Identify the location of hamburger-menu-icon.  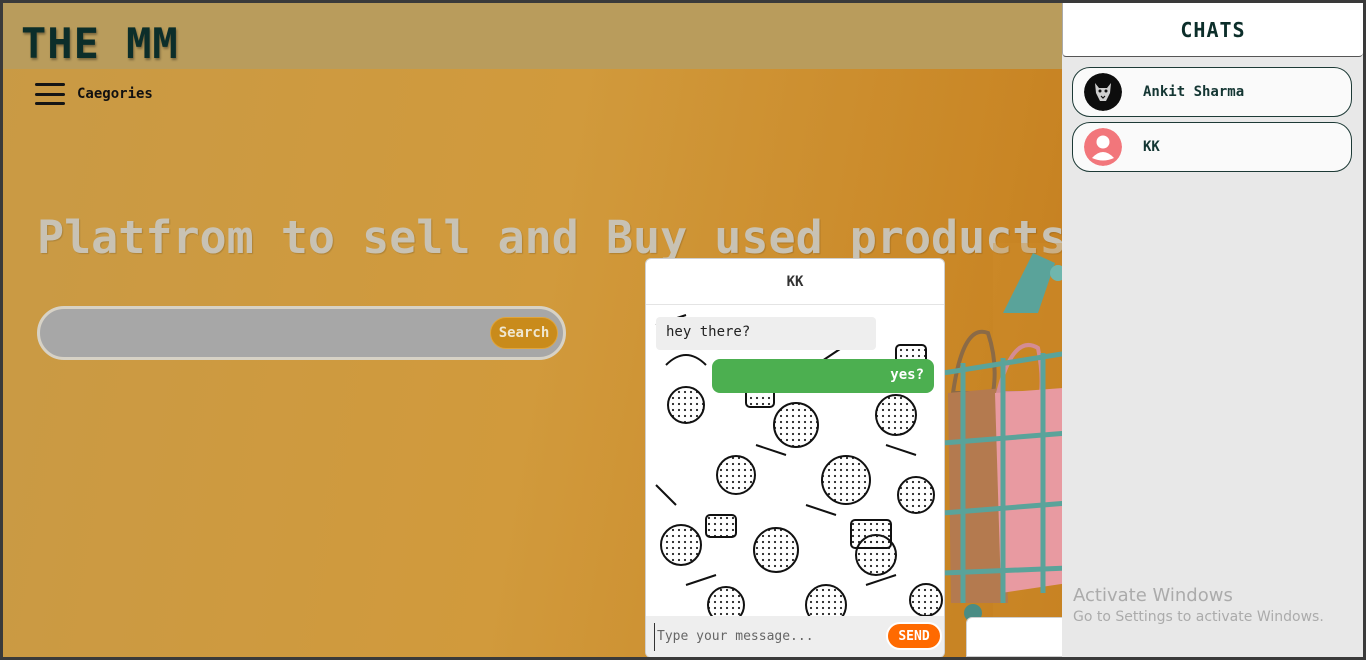
(50, 94).